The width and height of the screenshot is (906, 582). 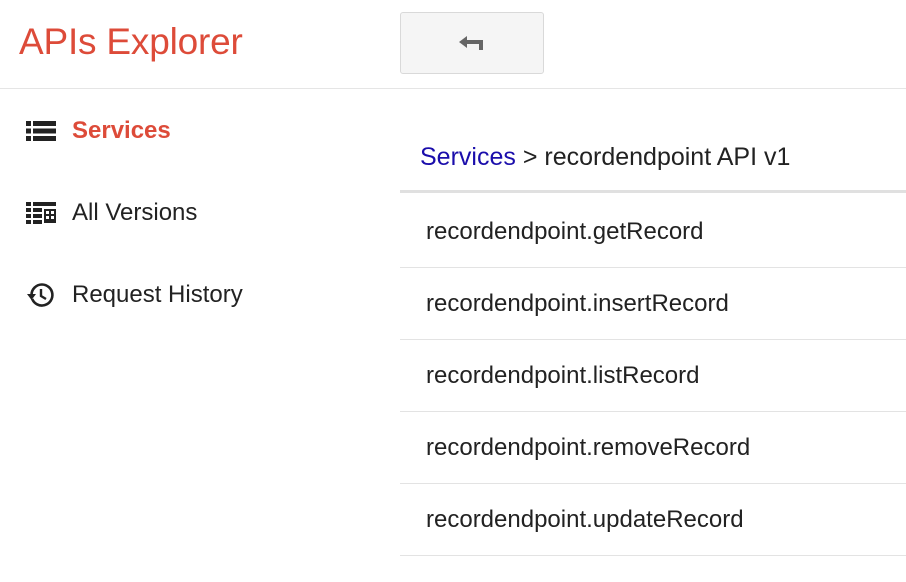 What do you see at coordinates (41, 131) in the screenshot?
I see `list-icon` at bounding box center [41, 131].